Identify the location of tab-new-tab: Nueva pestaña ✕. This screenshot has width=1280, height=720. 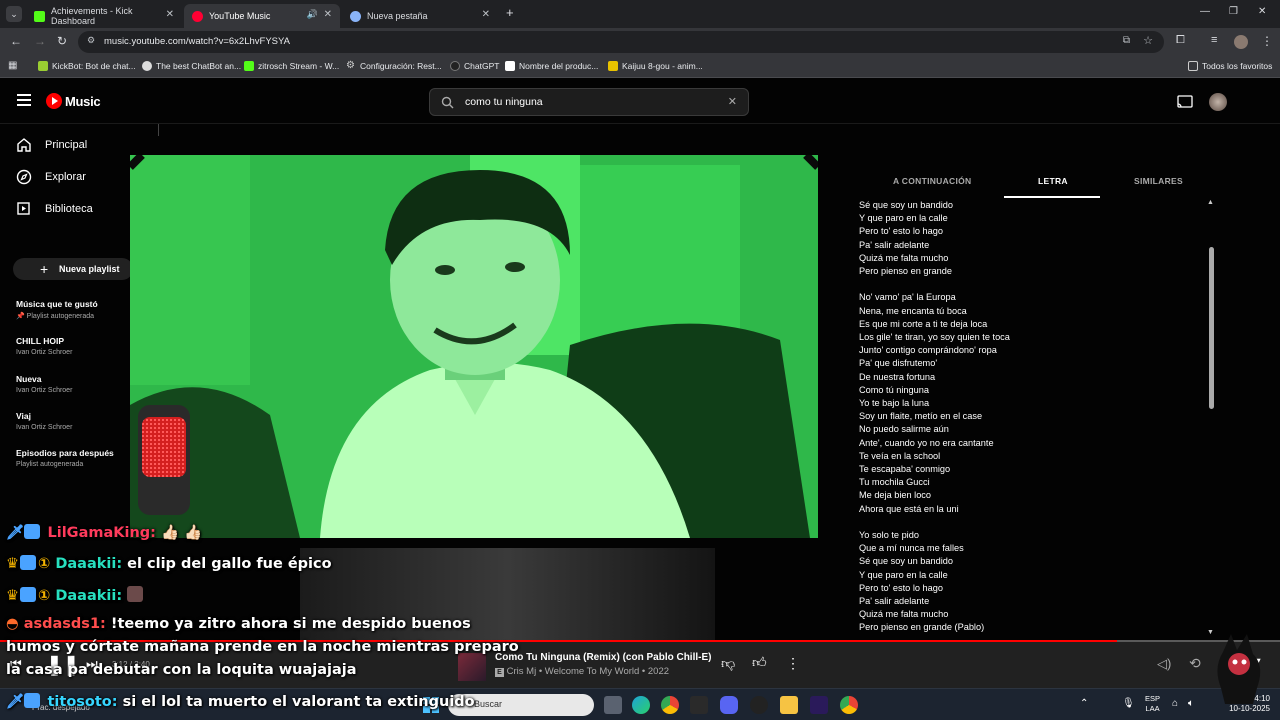
(420, 16).